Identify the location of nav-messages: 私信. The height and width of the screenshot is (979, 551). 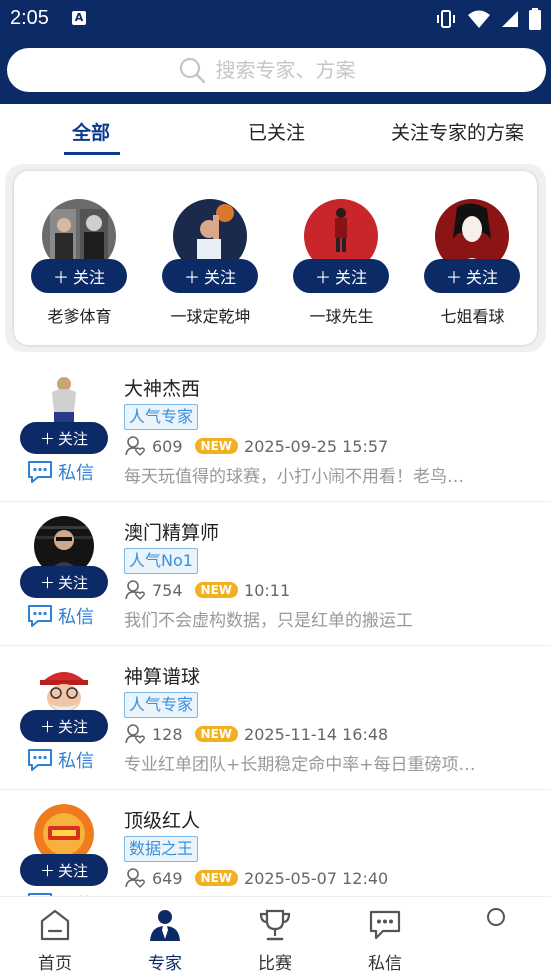
(385, 938).